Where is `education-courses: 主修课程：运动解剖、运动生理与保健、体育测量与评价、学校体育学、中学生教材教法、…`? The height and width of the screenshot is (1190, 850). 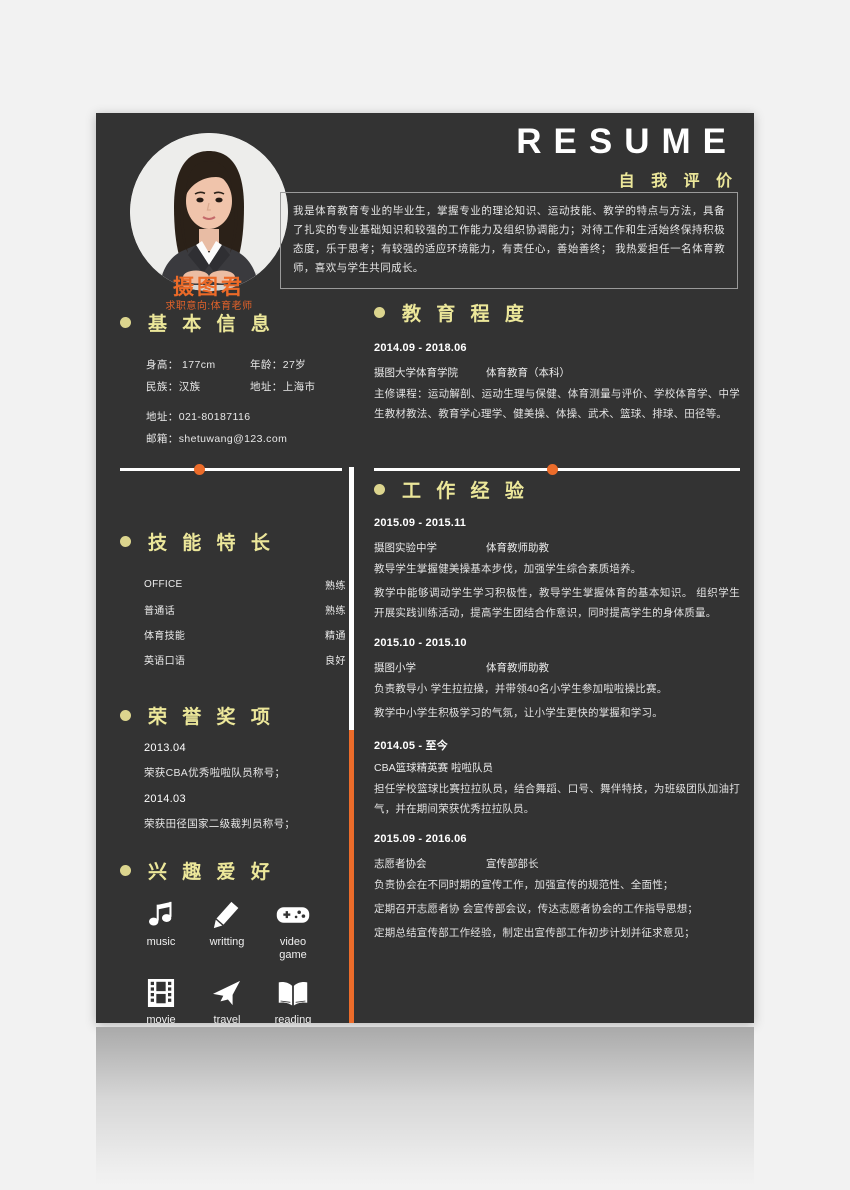
education-courses: 主修课程：运动解剖、运动生理与保健、体育测量与评价、学校体育学、中学生教材教法、… is located at coordinates (557, 404).